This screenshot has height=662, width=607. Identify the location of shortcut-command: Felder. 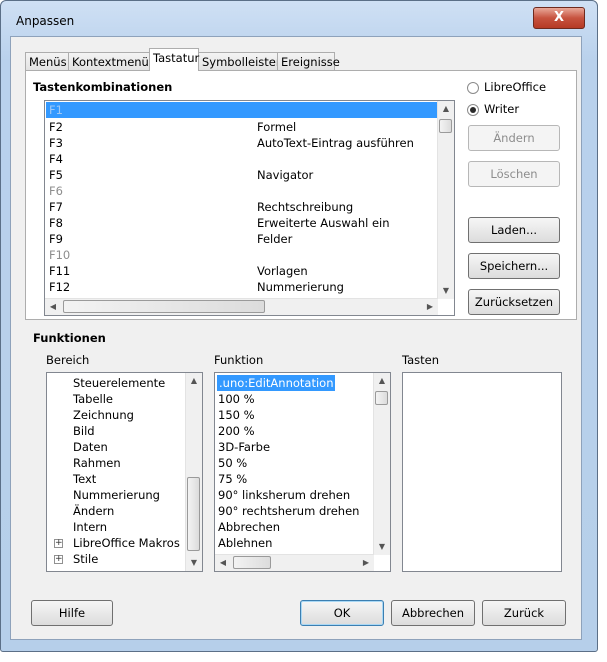
(275, 239).